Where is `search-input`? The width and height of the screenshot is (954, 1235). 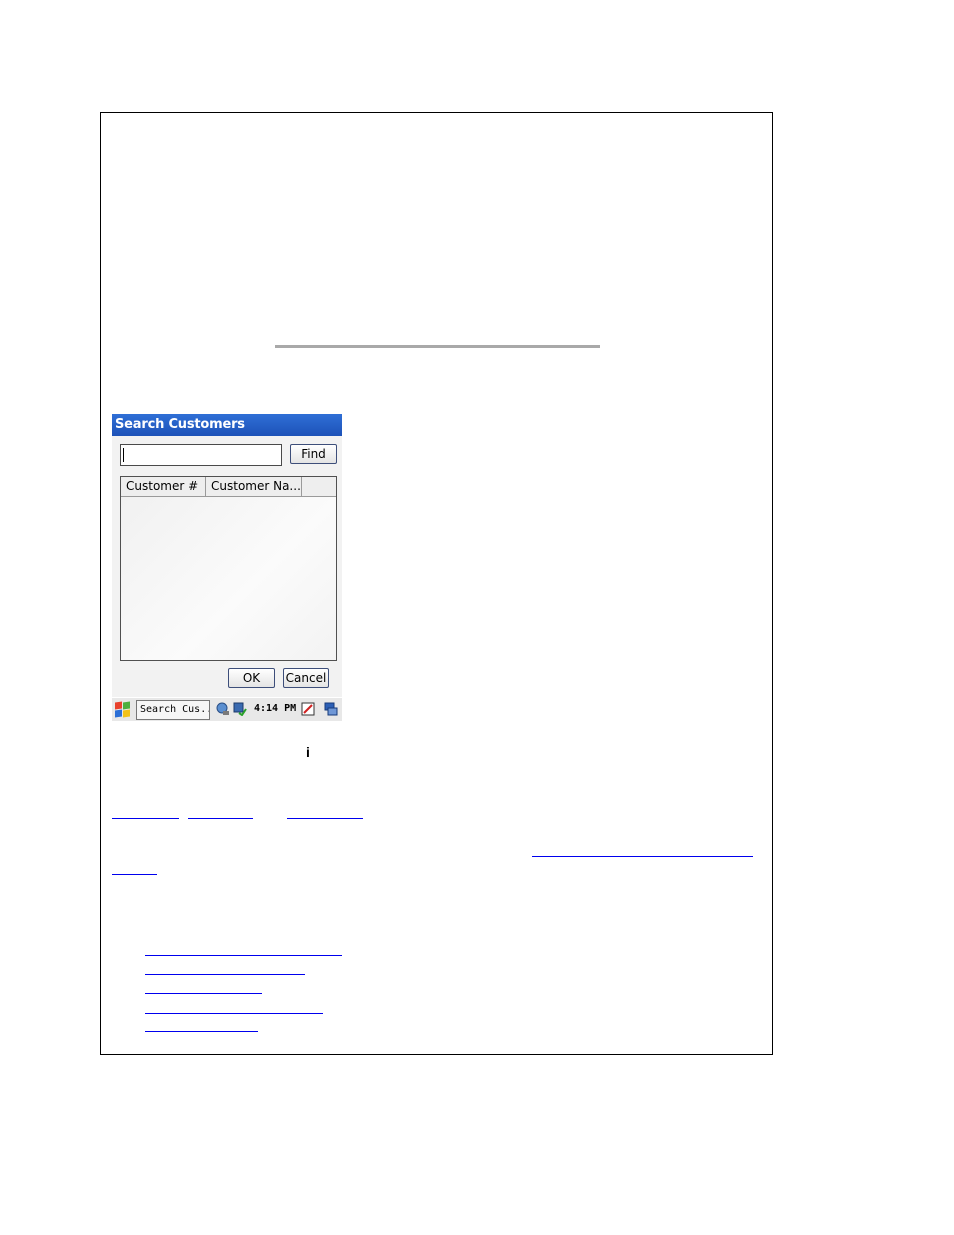 search-input is located at coordinates (201, 455).